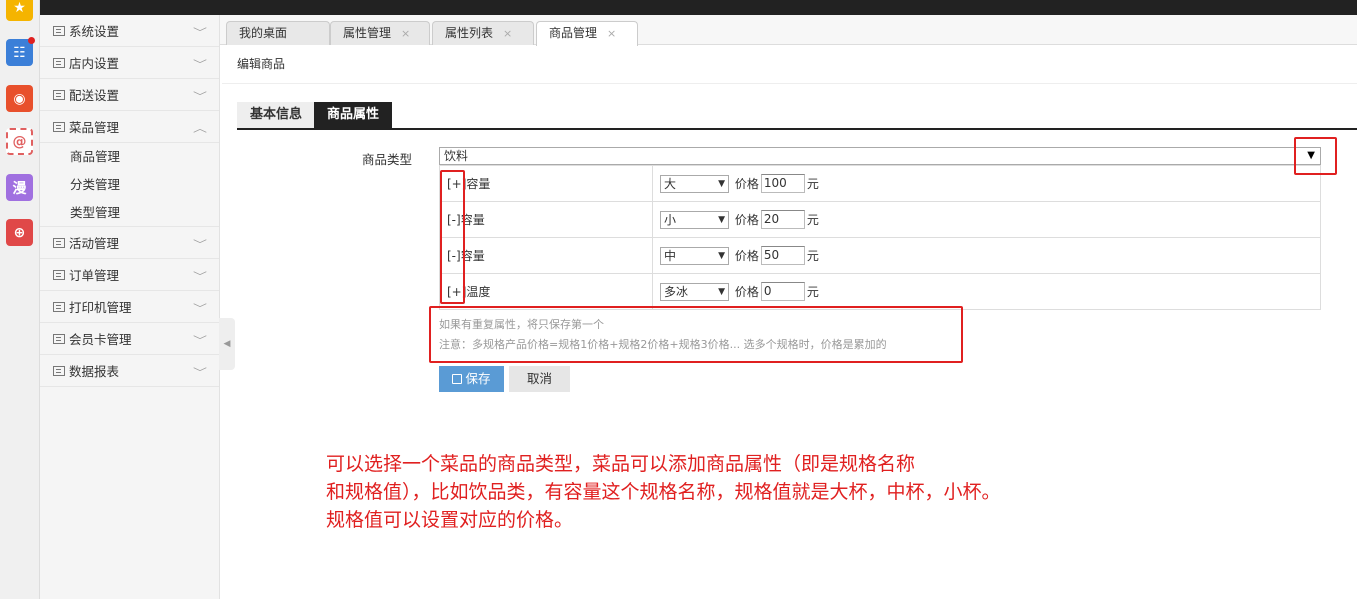 The width and height of the screenshot is (1357, 599). I want to click on weibo-app-icon: ◉, so click(19, 98).